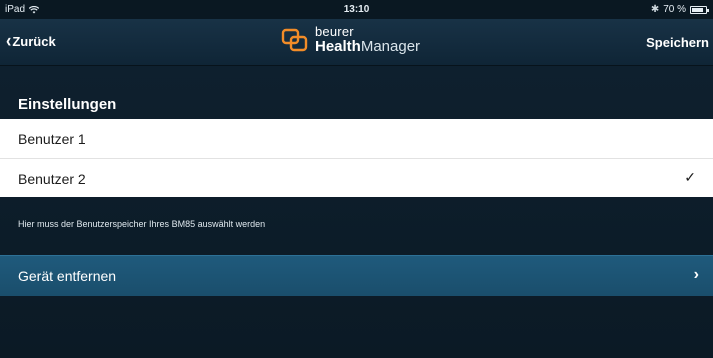 The height and width of the screenshot is (358, 713). I want to click on logo-product: HealthManager, so click(367, 46).